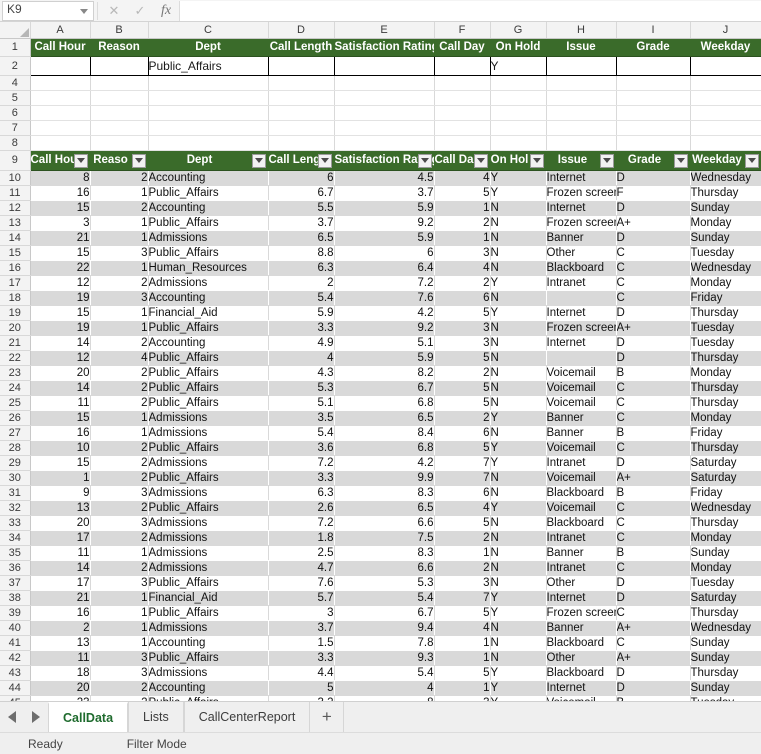 This screenshot has width=761, height=754. I want to click on table-cell: 17, so click(60, 538).